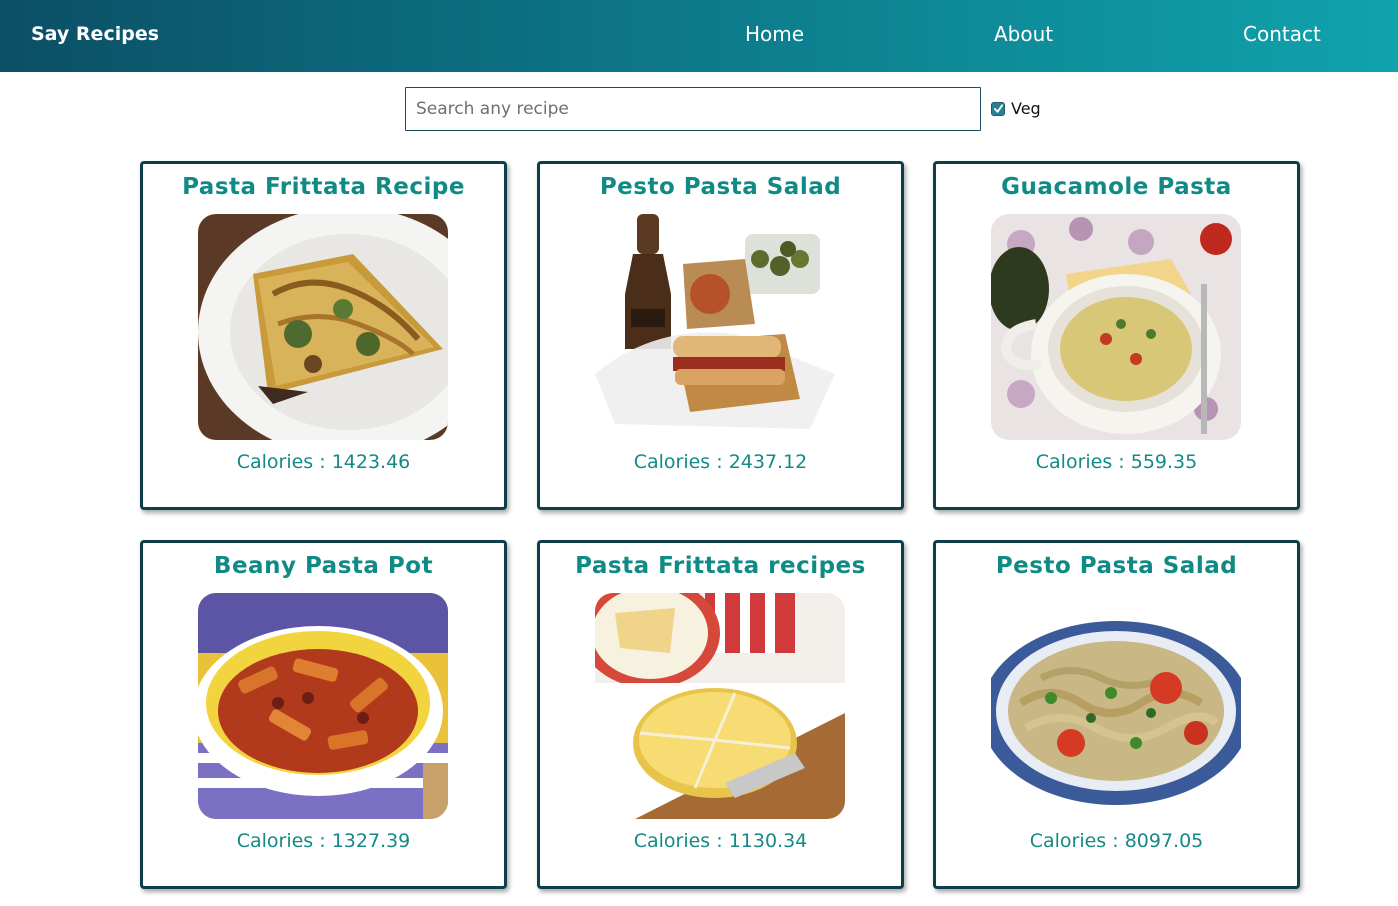  I want to click on recipe-card: Guacamole Pasta Calories : 559.35, so click(1116, 335).